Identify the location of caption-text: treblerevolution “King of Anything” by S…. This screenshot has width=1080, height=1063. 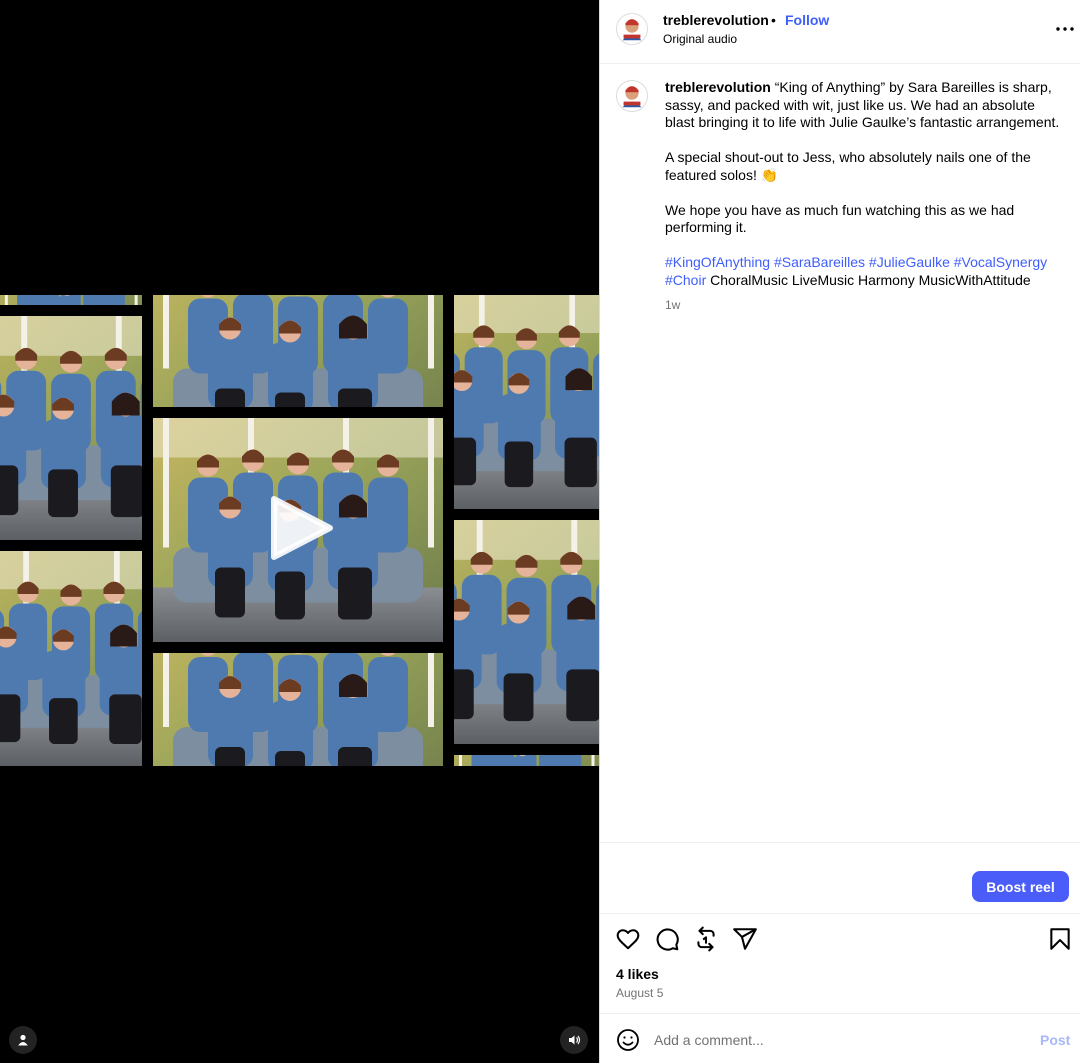
(862, 196).